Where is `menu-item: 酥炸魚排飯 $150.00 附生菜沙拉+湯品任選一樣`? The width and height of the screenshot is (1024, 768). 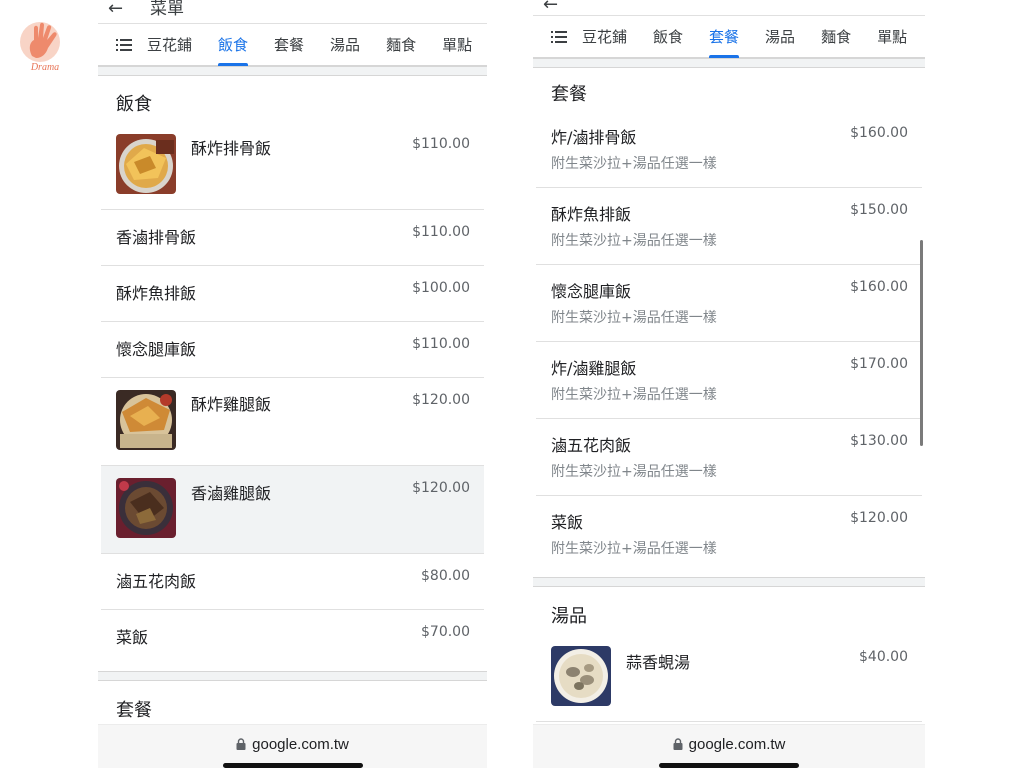 menu-item: 酥炸魚排飯 $150.00 附生菜沙拉+湯品任選一樣 is located at coordinates (729, 226).